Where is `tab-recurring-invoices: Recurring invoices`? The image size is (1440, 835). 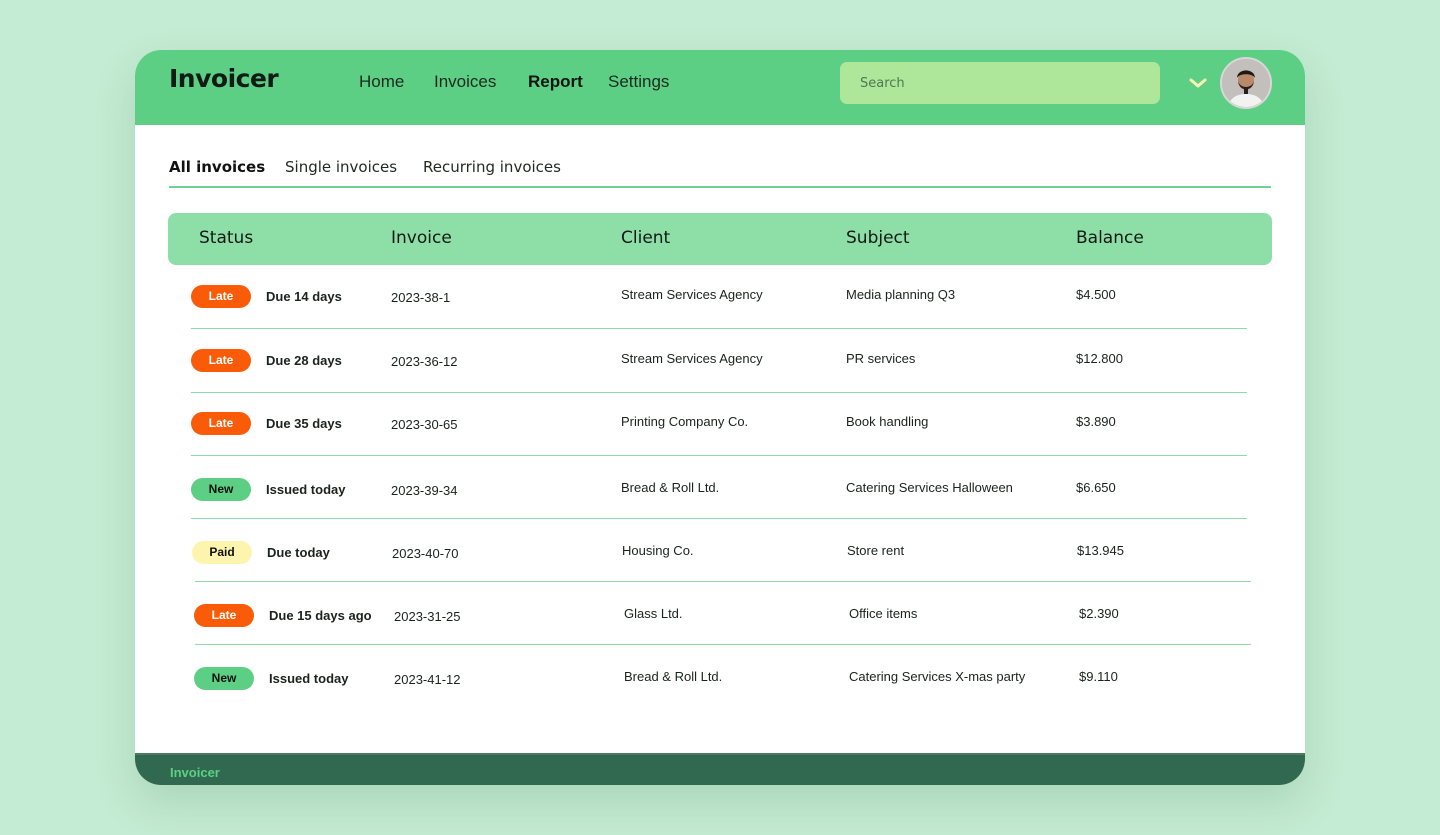
tab-recurring-invoices: Recurring invoices is located at coordinates (492, 167).